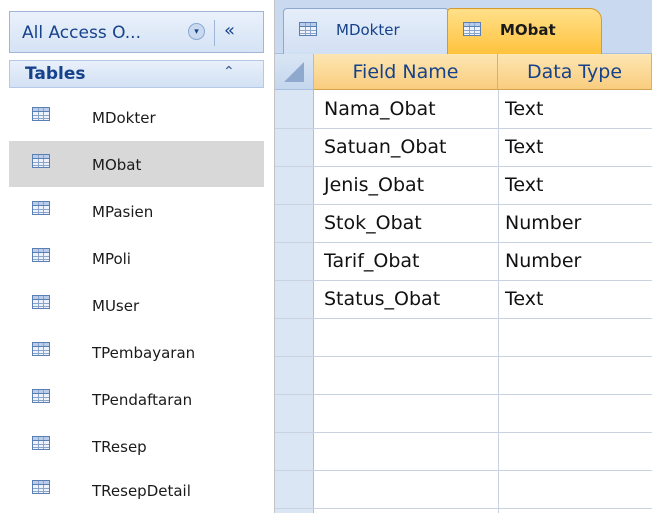  What do you see at coordinates (124, 118) in the screenshot?
I see `nav-item-label: MDokter` at bounding box center [124, 118].